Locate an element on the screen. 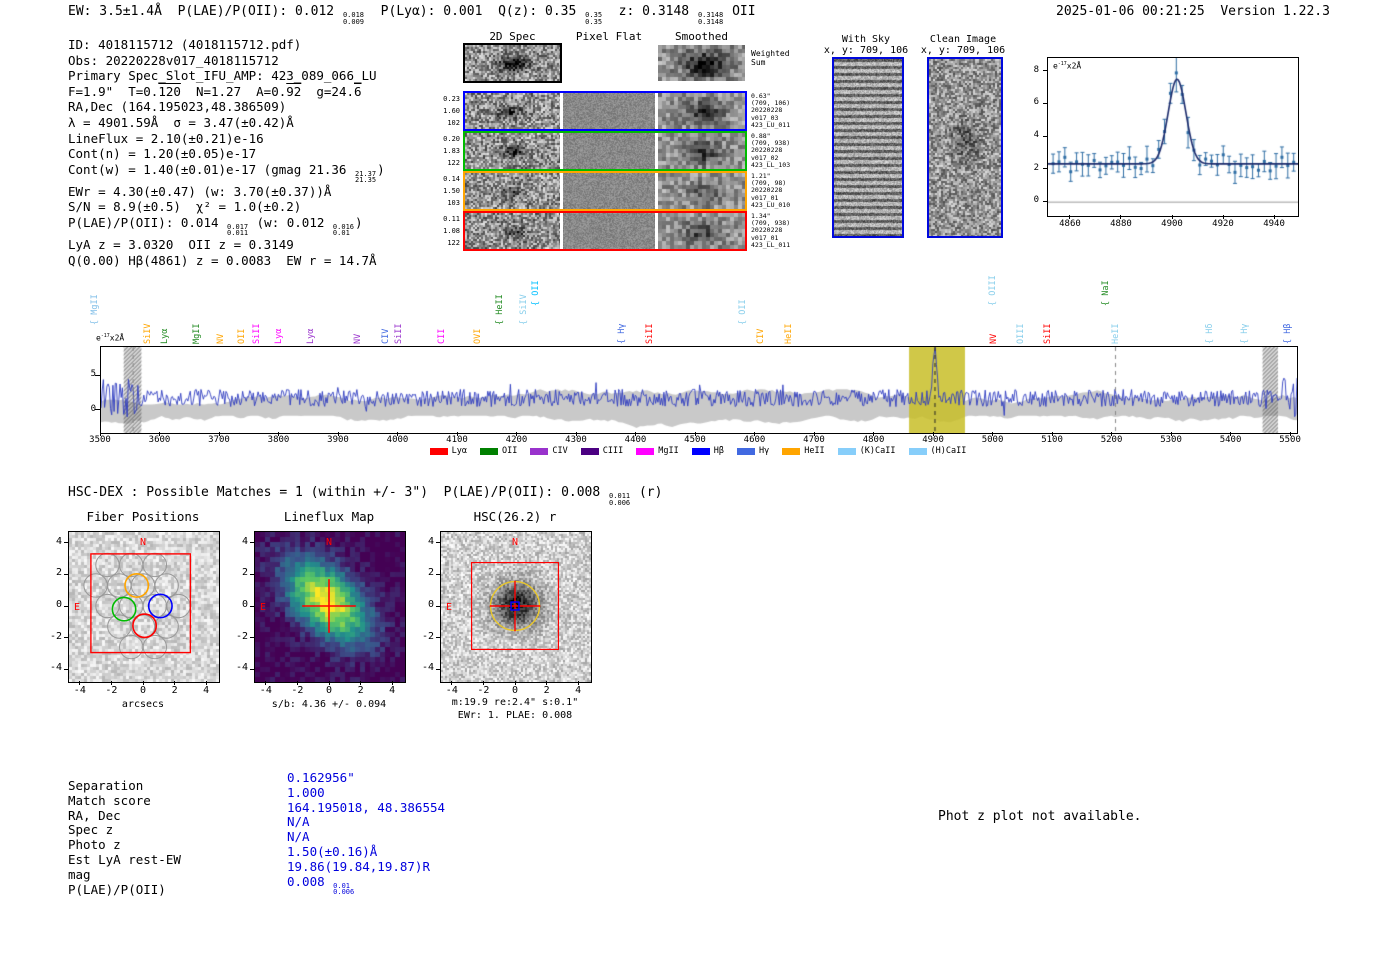 The height and width of the screenshot is (953, 1400). spec2d-col-title-pixelflat: Pixel Flat is located at coordinates (609, 36).